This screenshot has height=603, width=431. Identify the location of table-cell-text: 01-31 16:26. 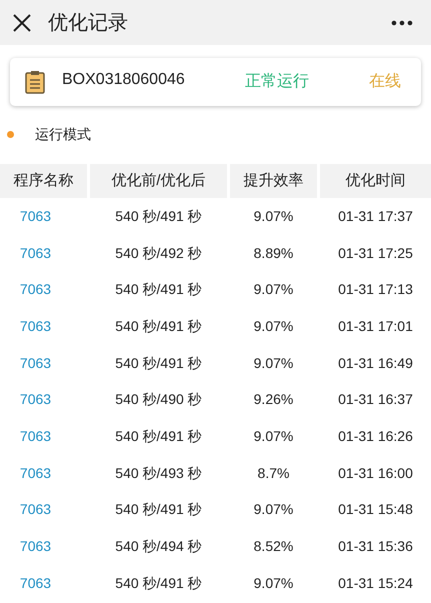
(375, 436).